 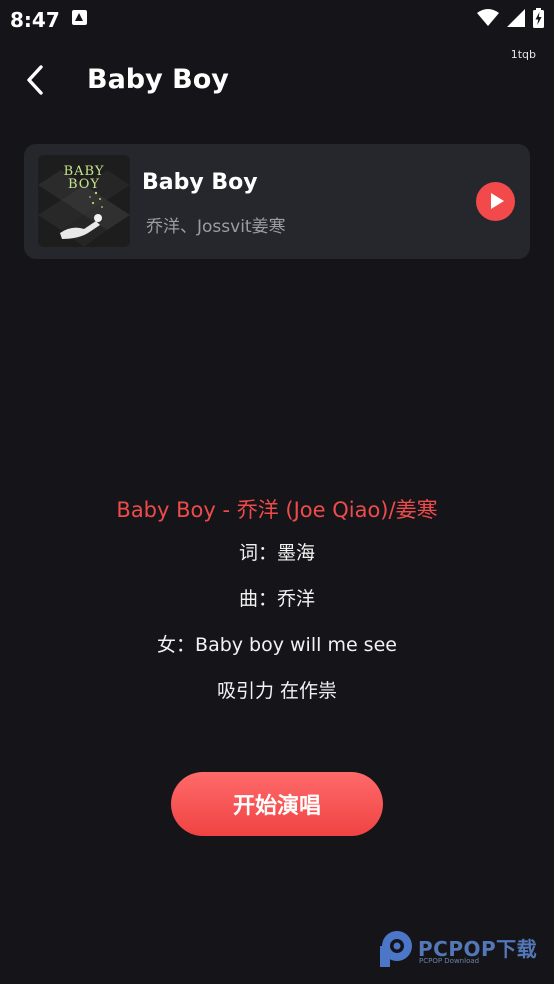 I want to click on status-bar: 8:47, so click(x=277, y=19).